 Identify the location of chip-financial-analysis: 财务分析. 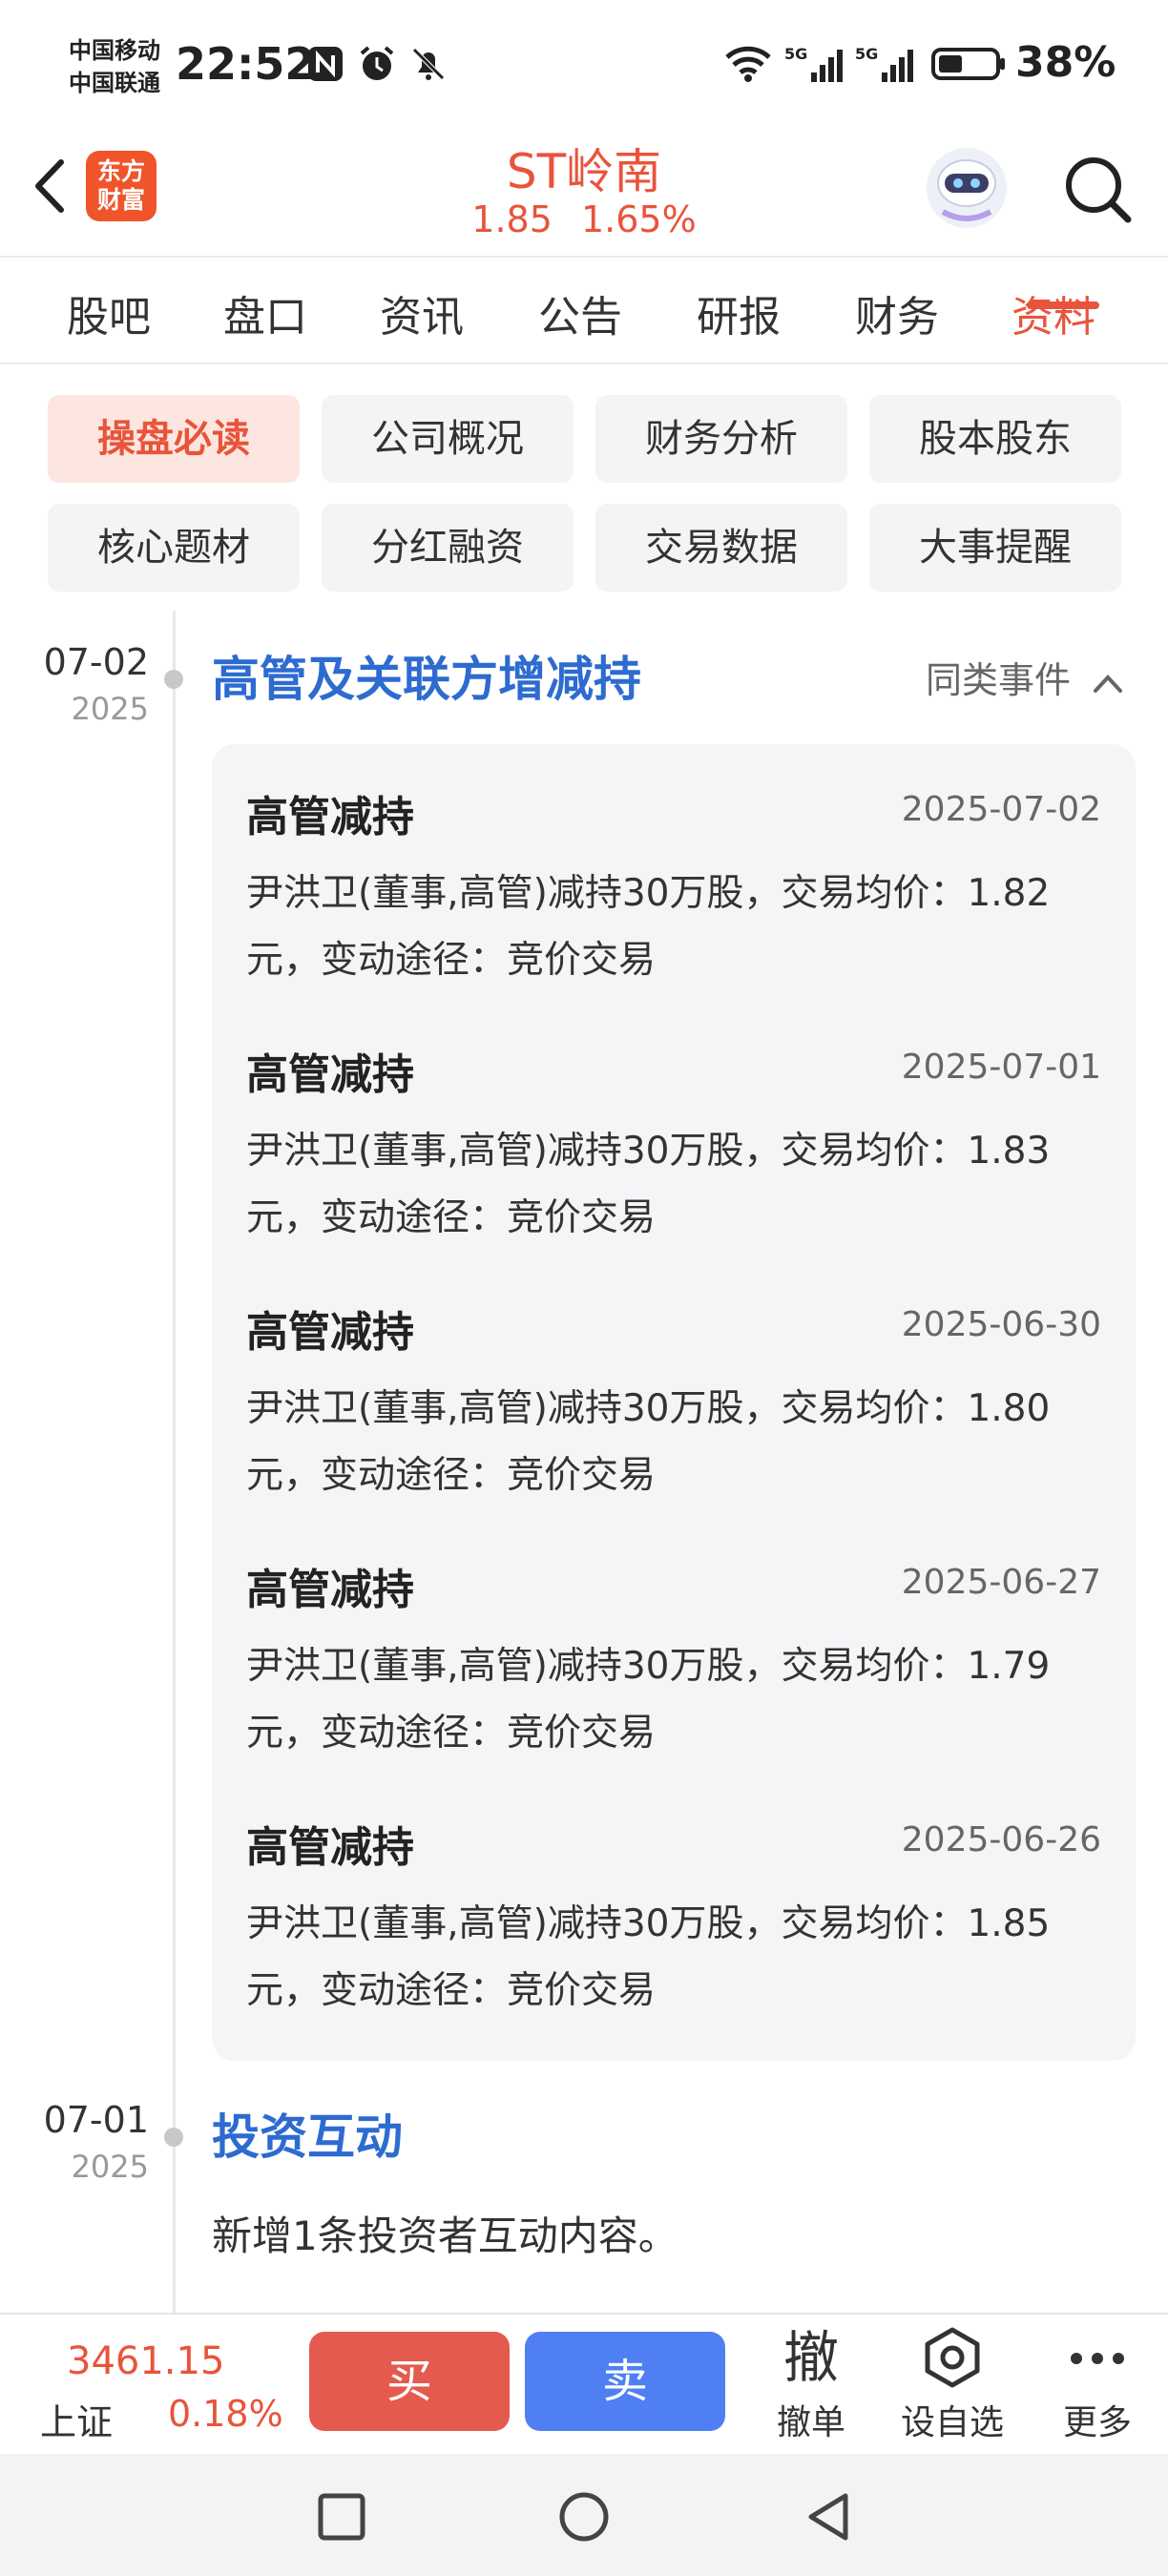
(721, 439).